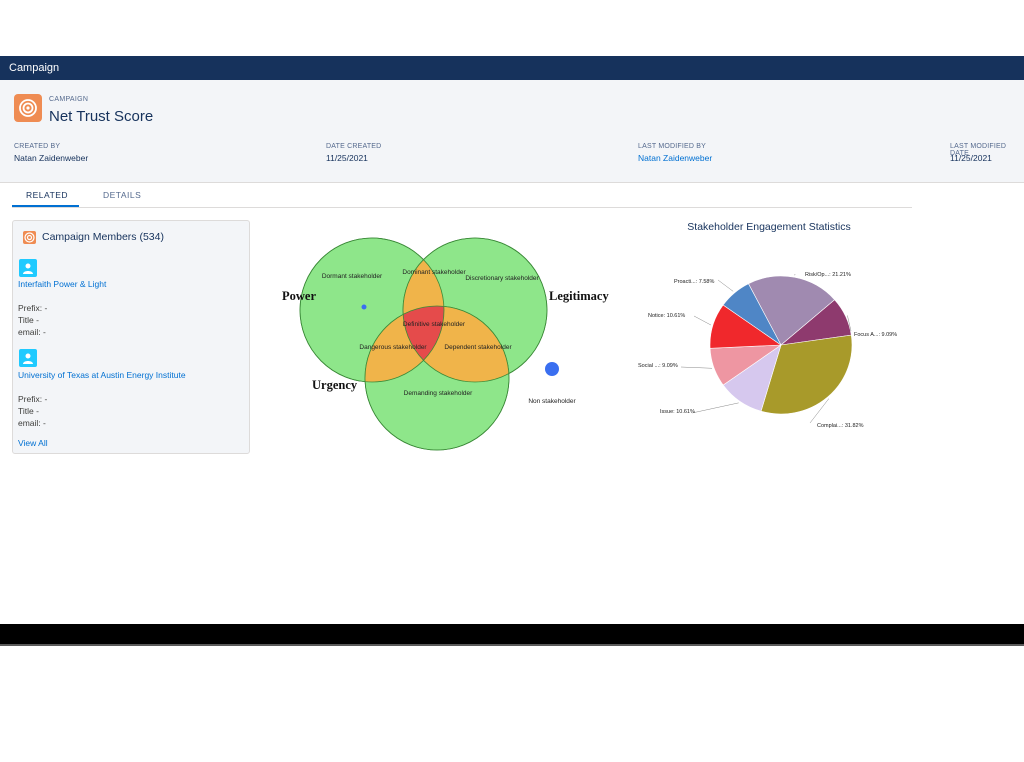  What do you see at coordinates (478, 347) in the screenshot?
I see `dependent-label: Dependent stakeholder` at bounding box center [478, 347].